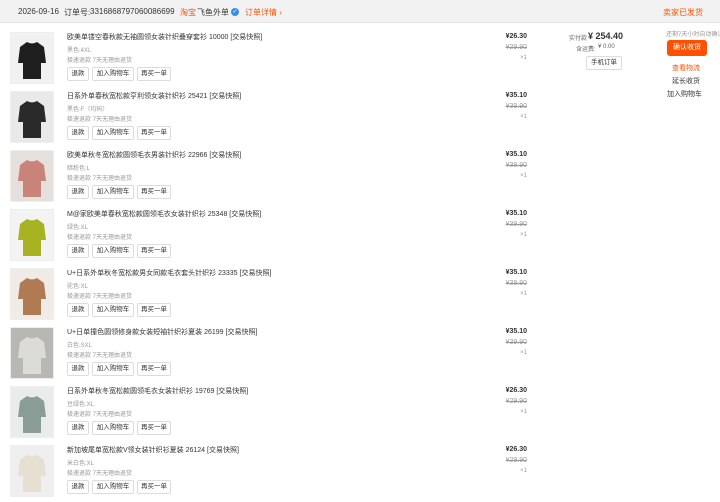 This screenshot has width=720, height=502. What do you see at coordinates (154, 96) in the screenshot?
I see `product-title-link: 日系外单春秋宽松款亨利领女装针织衫 25421 [交易快照]` at bounding box center [154, 96].